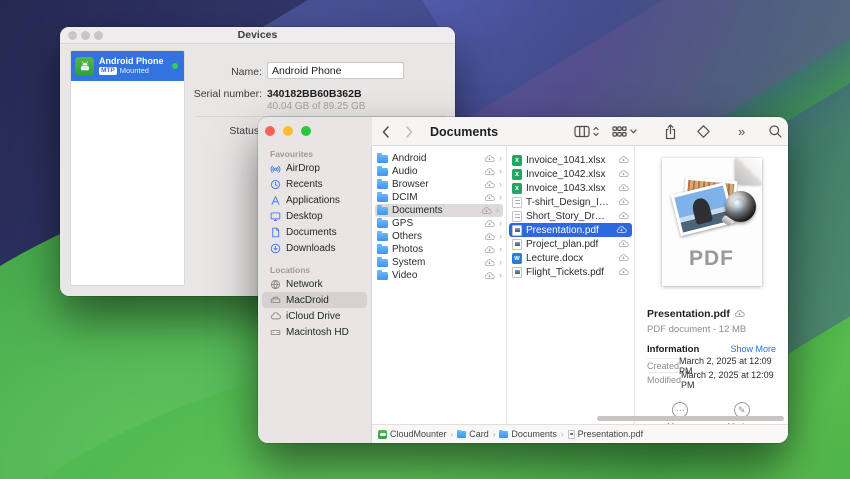 The width and height of the screenshot is (850, 479). Describe the element at coordinates (409, 262) in the screenshot. I see `folder-label: System` at that location.